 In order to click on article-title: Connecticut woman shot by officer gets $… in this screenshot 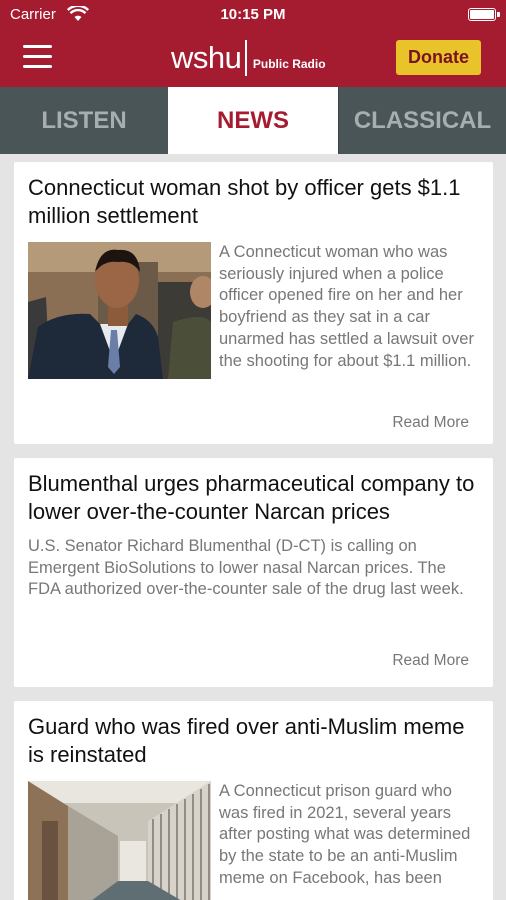, I will do `click(253, 202)`.